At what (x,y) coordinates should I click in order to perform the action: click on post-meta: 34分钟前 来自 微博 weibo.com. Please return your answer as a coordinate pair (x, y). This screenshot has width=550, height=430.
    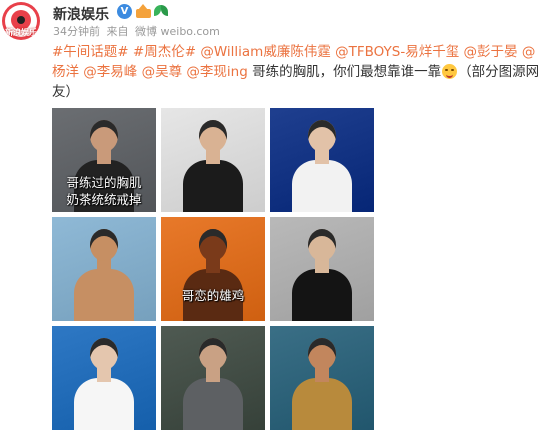
    Looking at the image, I should click on (138, 31).